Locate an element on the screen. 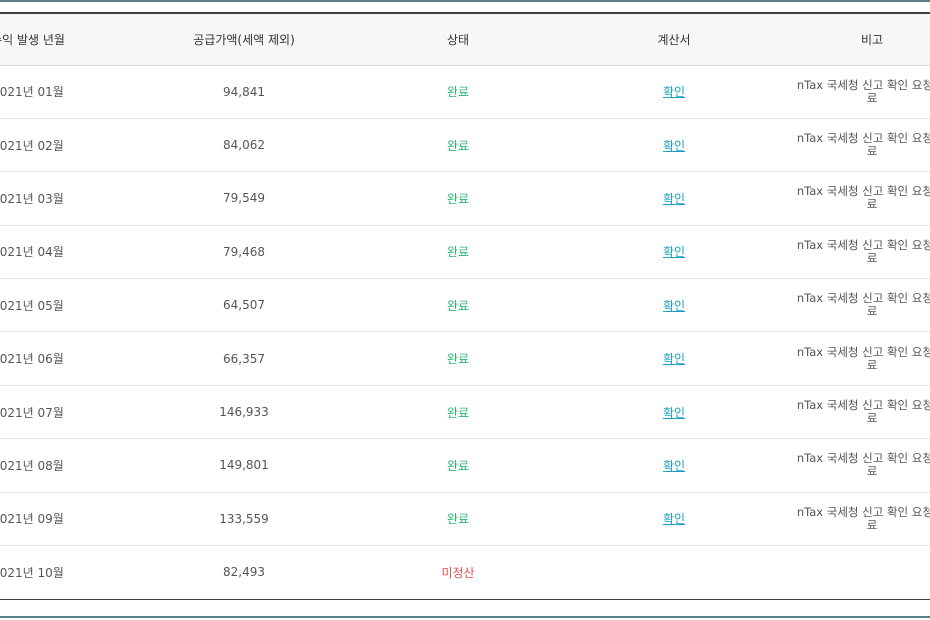 Image resolution: width=930 pixels, height=620 pixels. header-note: 비고 is located at coordinates (861, 40).